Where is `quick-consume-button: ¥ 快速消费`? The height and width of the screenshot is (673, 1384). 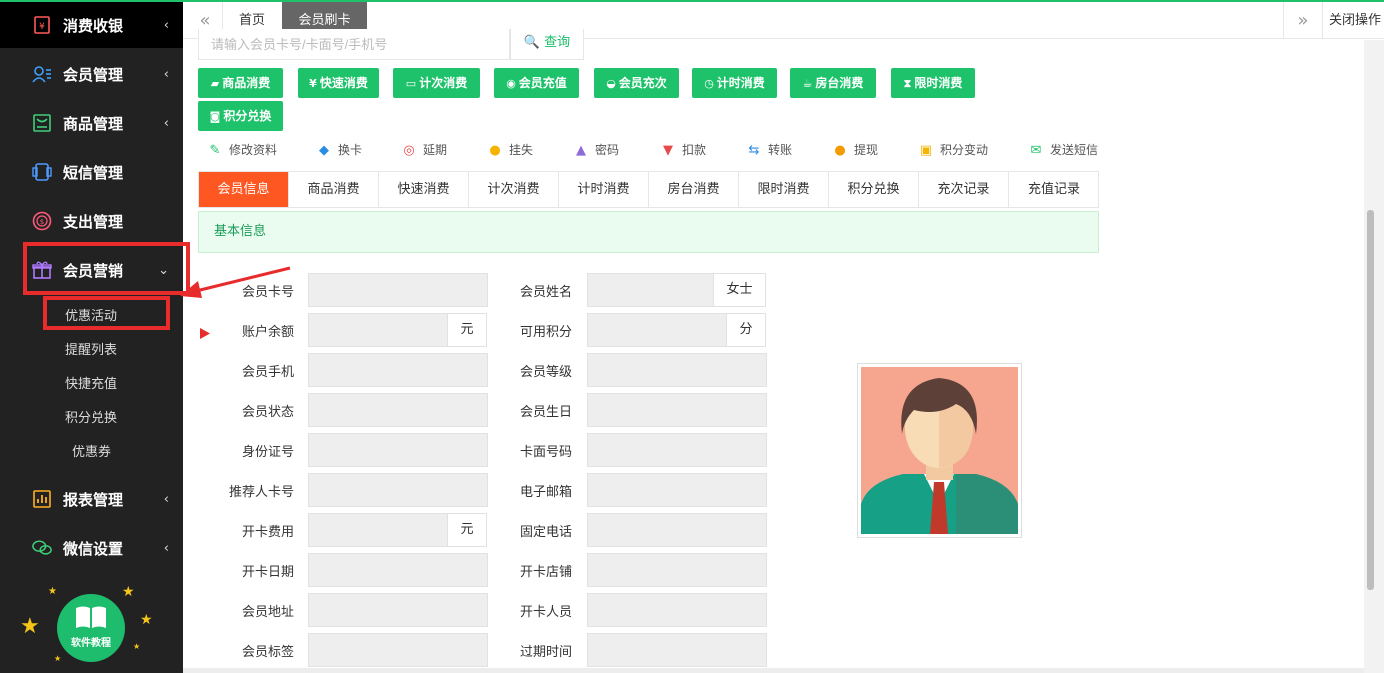 quick-consume-button: ¥ 快速消费 is located at coordinates (338, 83).